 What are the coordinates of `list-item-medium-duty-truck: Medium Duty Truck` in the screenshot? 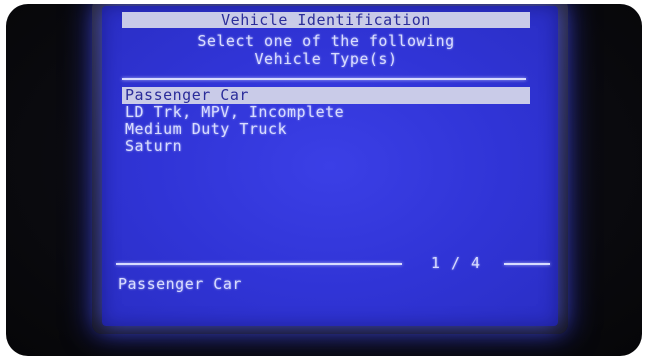 It's located at (326, 129).